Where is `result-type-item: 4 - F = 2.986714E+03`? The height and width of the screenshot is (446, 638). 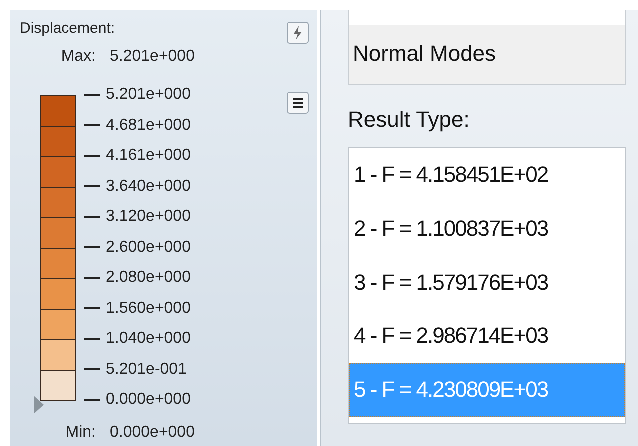 result-type-item: 4 - F = 2.986714E+03 is located at coordinates (487, 336).